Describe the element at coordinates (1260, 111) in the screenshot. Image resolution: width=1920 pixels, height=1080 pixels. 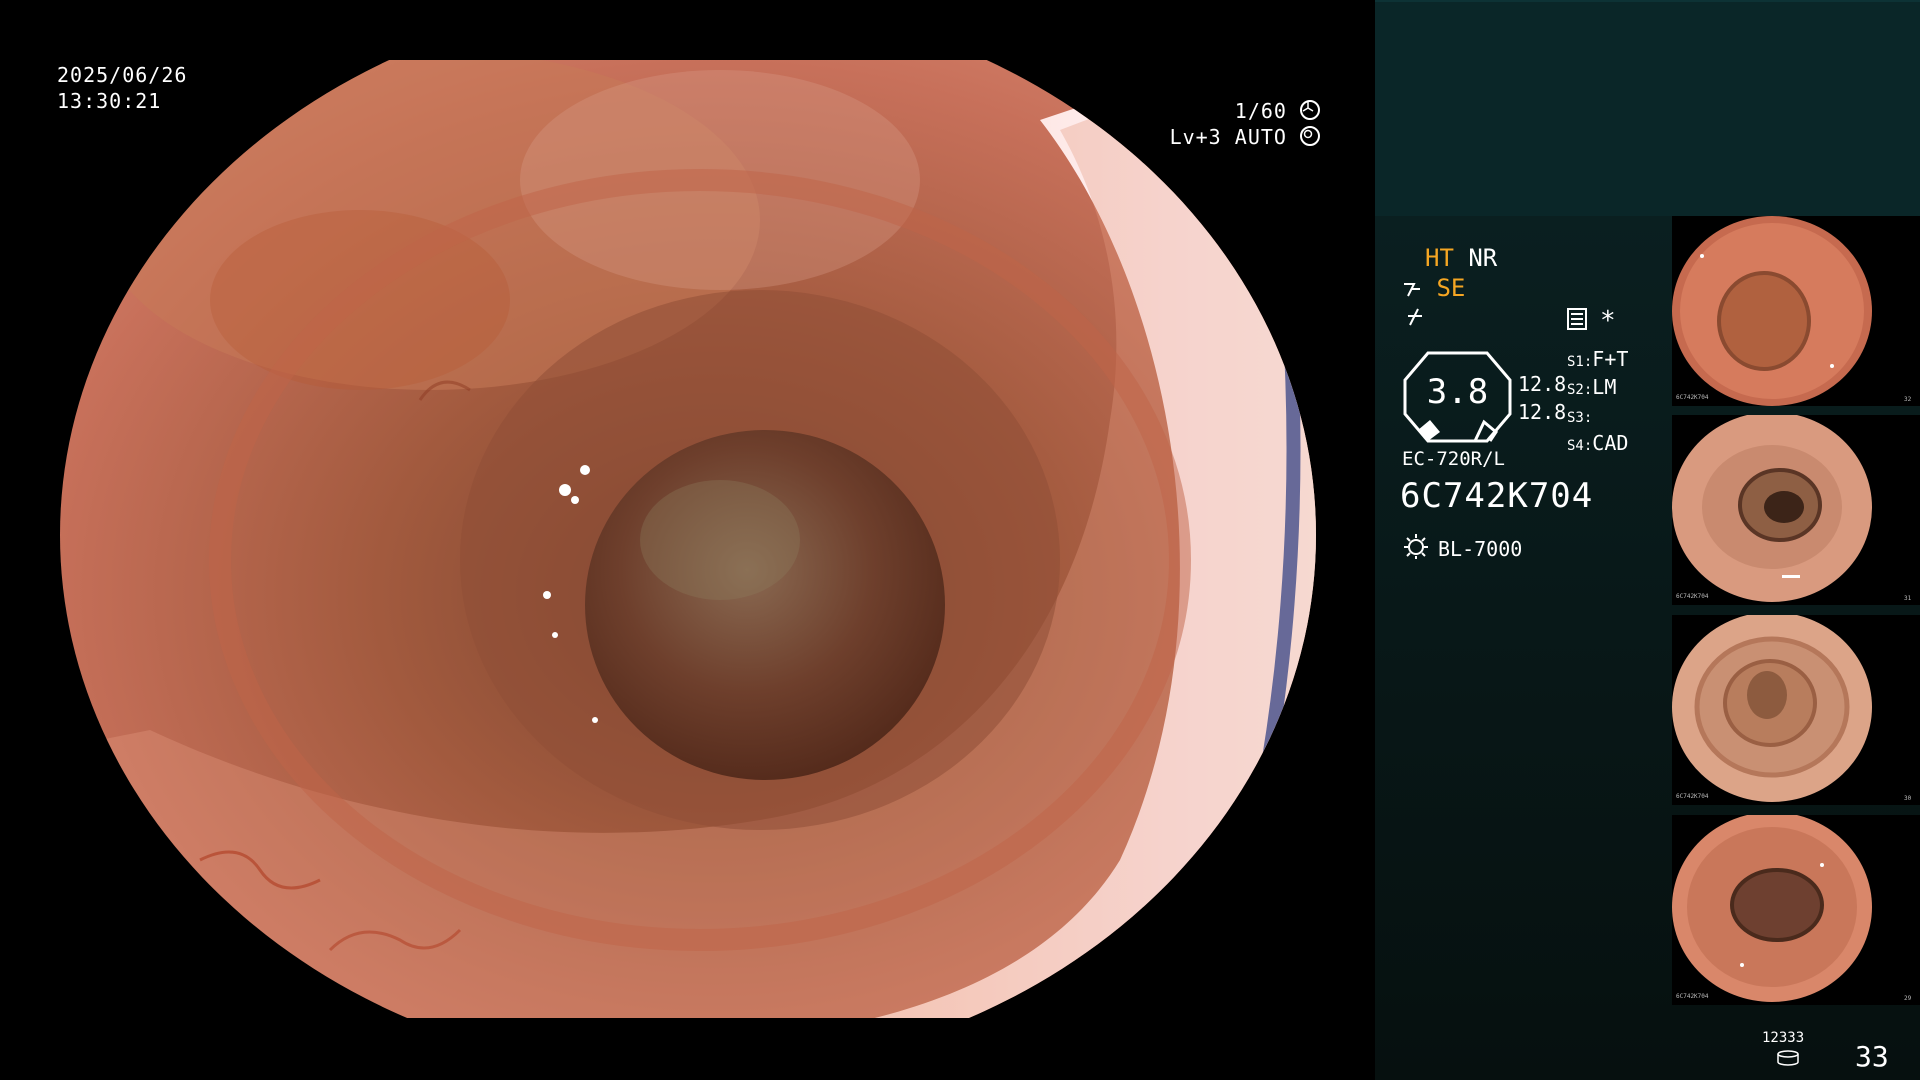
I see `shutter-text: 1/60` at that location.